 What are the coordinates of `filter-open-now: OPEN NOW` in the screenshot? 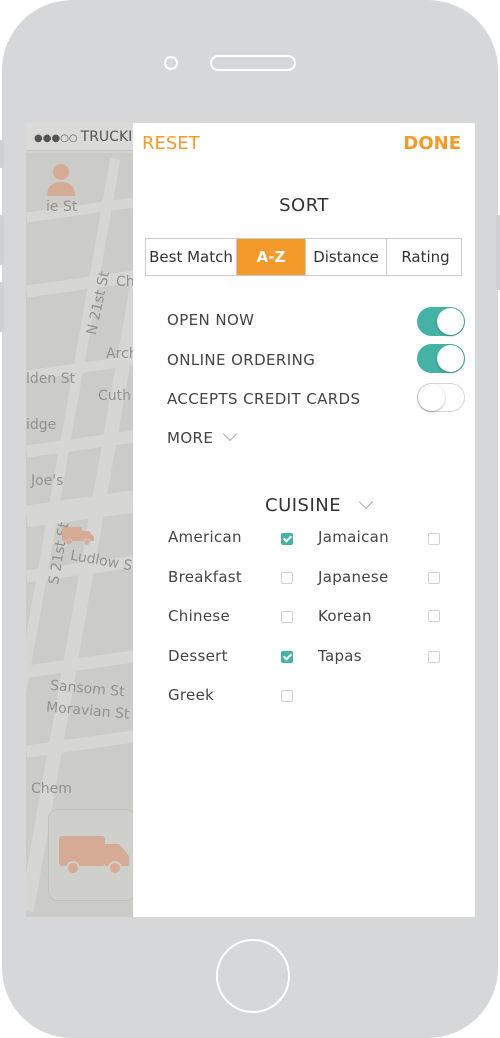 It's located at (316, 321).